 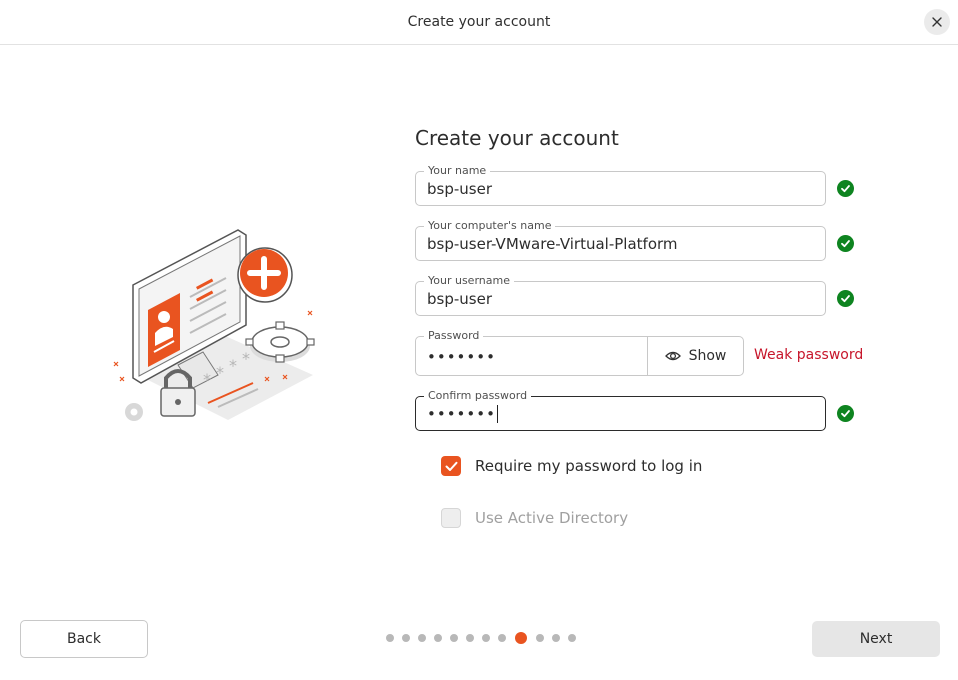 I want to click on username-field-value: bsp-user, so click(x=459, y=299).